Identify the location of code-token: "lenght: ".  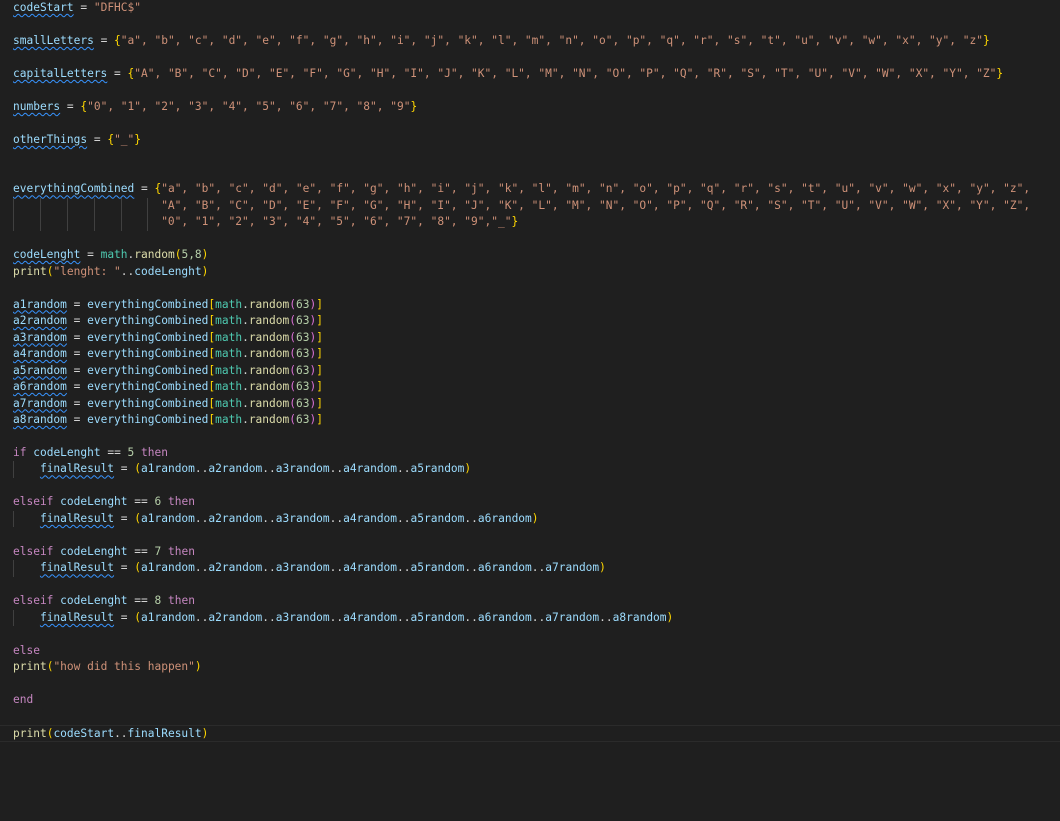
(87, 271).